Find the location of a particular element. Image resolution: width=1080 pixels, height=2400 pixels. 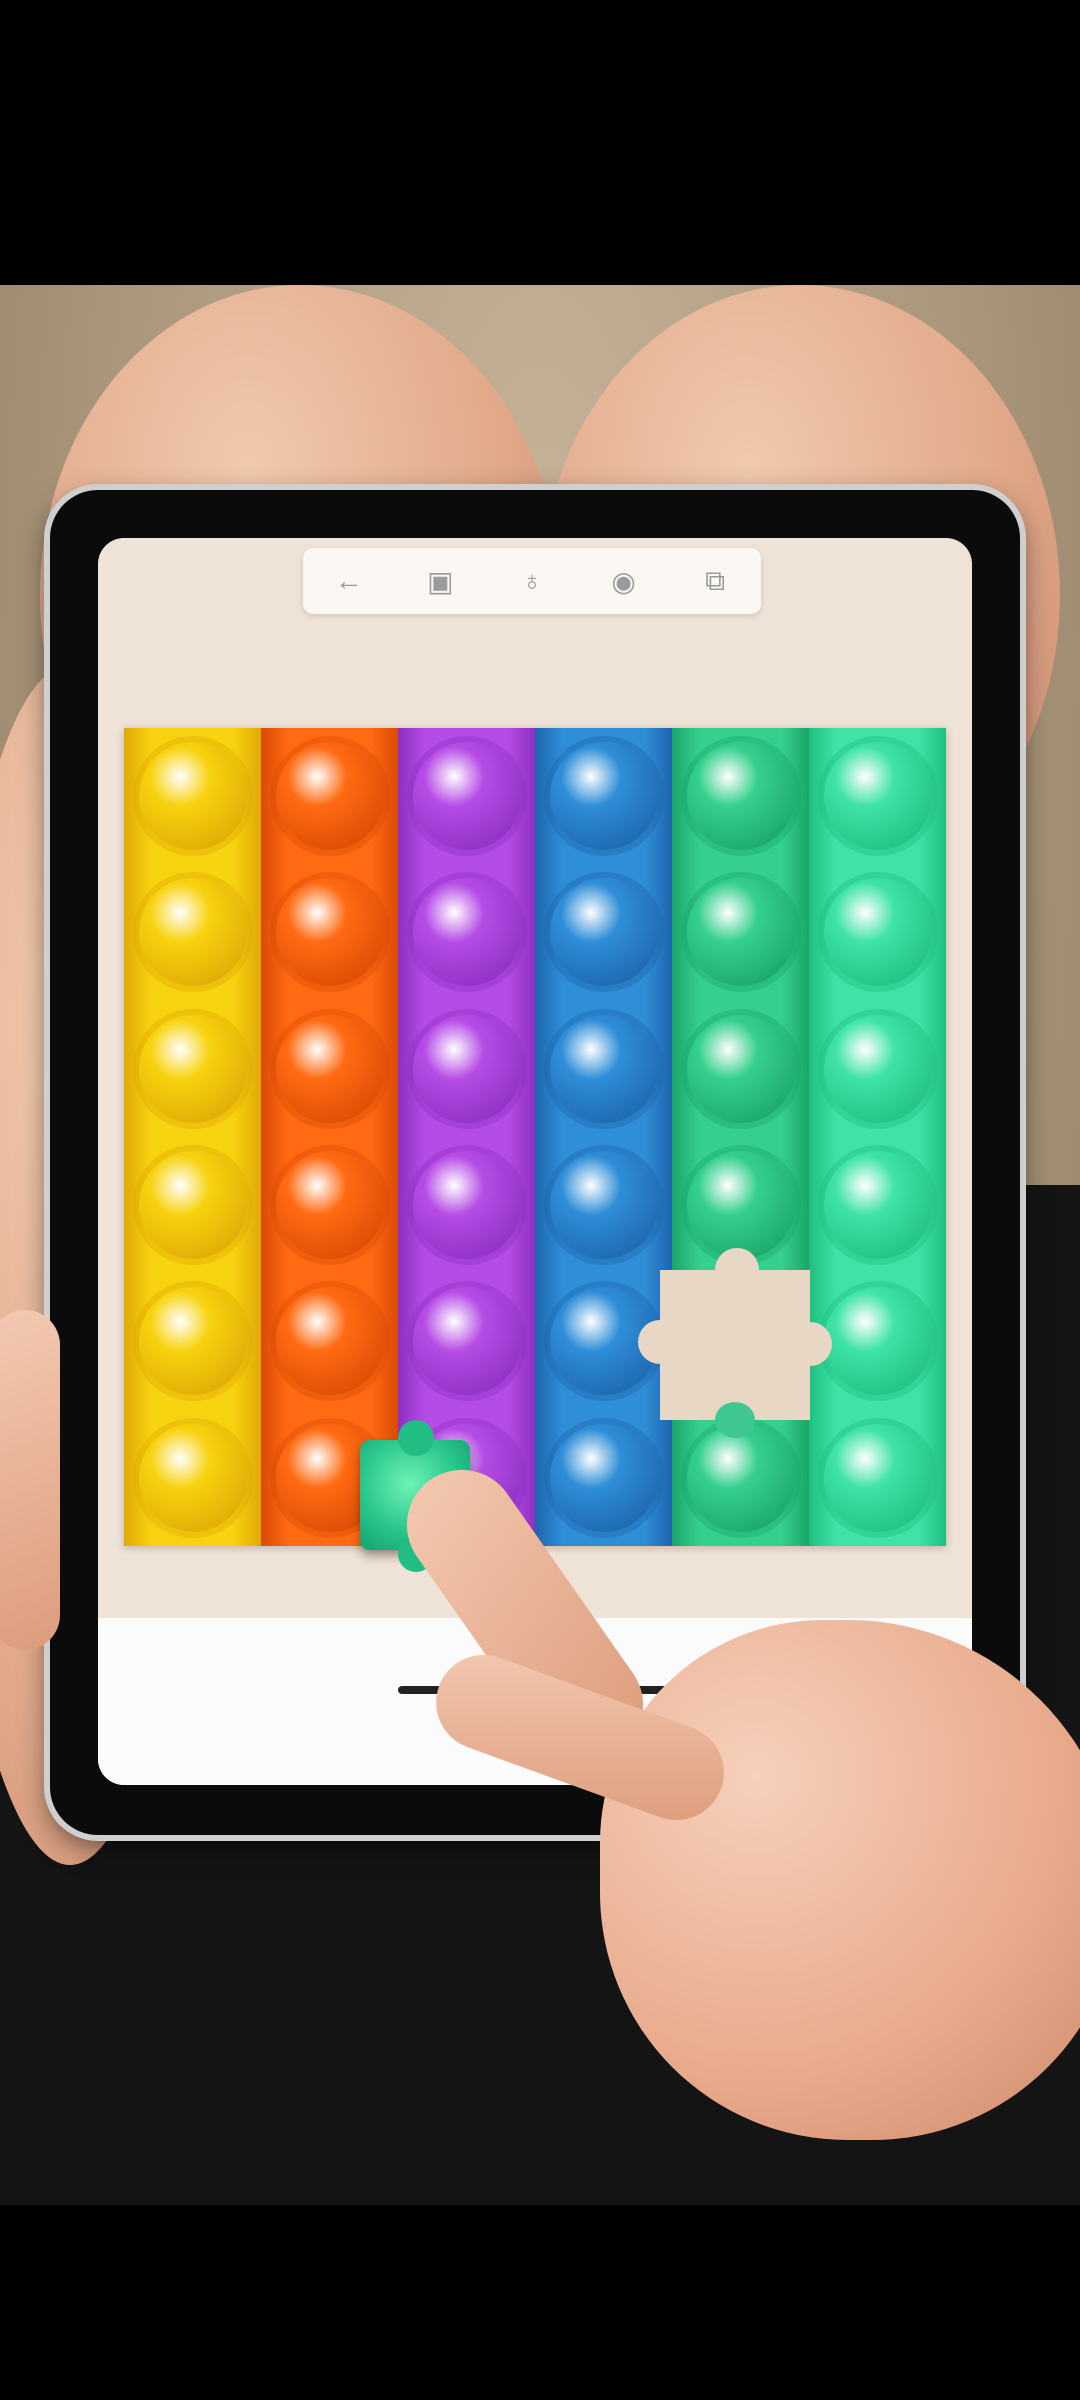

empty-piece-slot is located at coordinates (735, 1343).